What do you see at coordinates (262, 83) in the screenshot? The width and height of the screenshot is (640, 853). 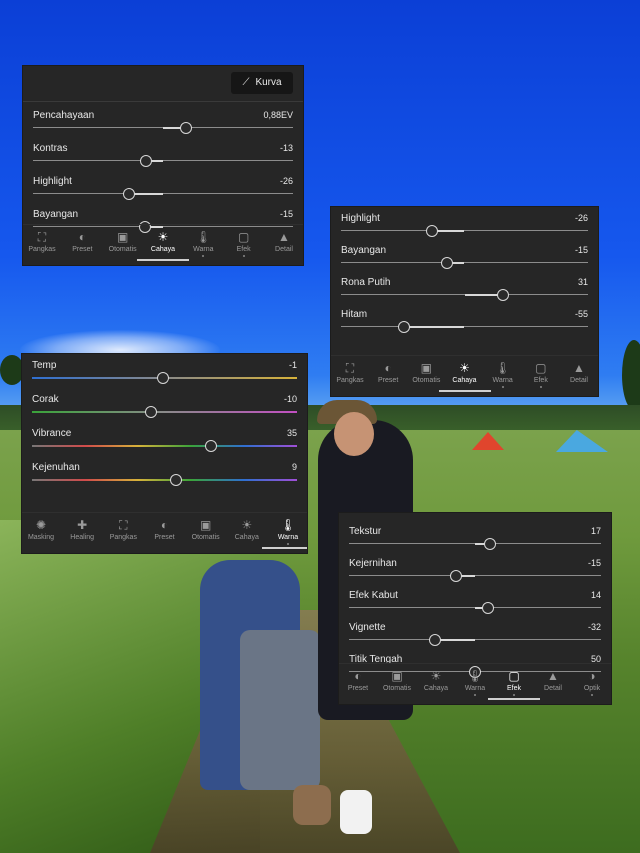 I see `curve-button: ⟋ Kurva` at bounding box center [262, 83].